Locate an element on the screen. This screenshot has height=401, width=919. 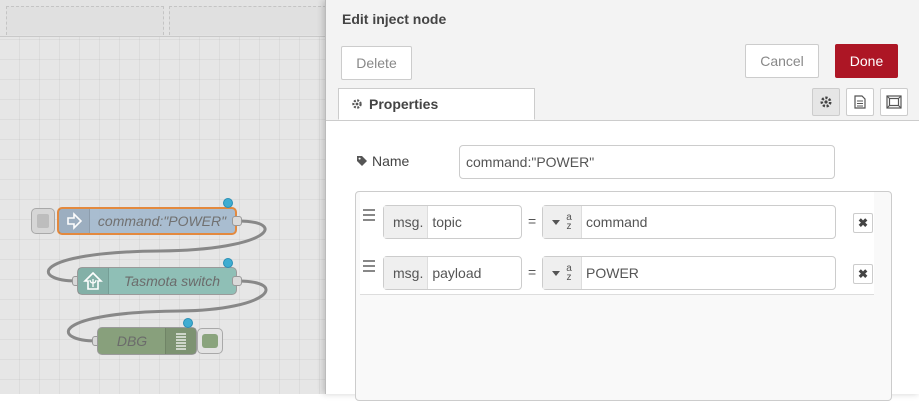
property-row: msg. payload = az POWER ✖ is located at coordinates (617, 269).